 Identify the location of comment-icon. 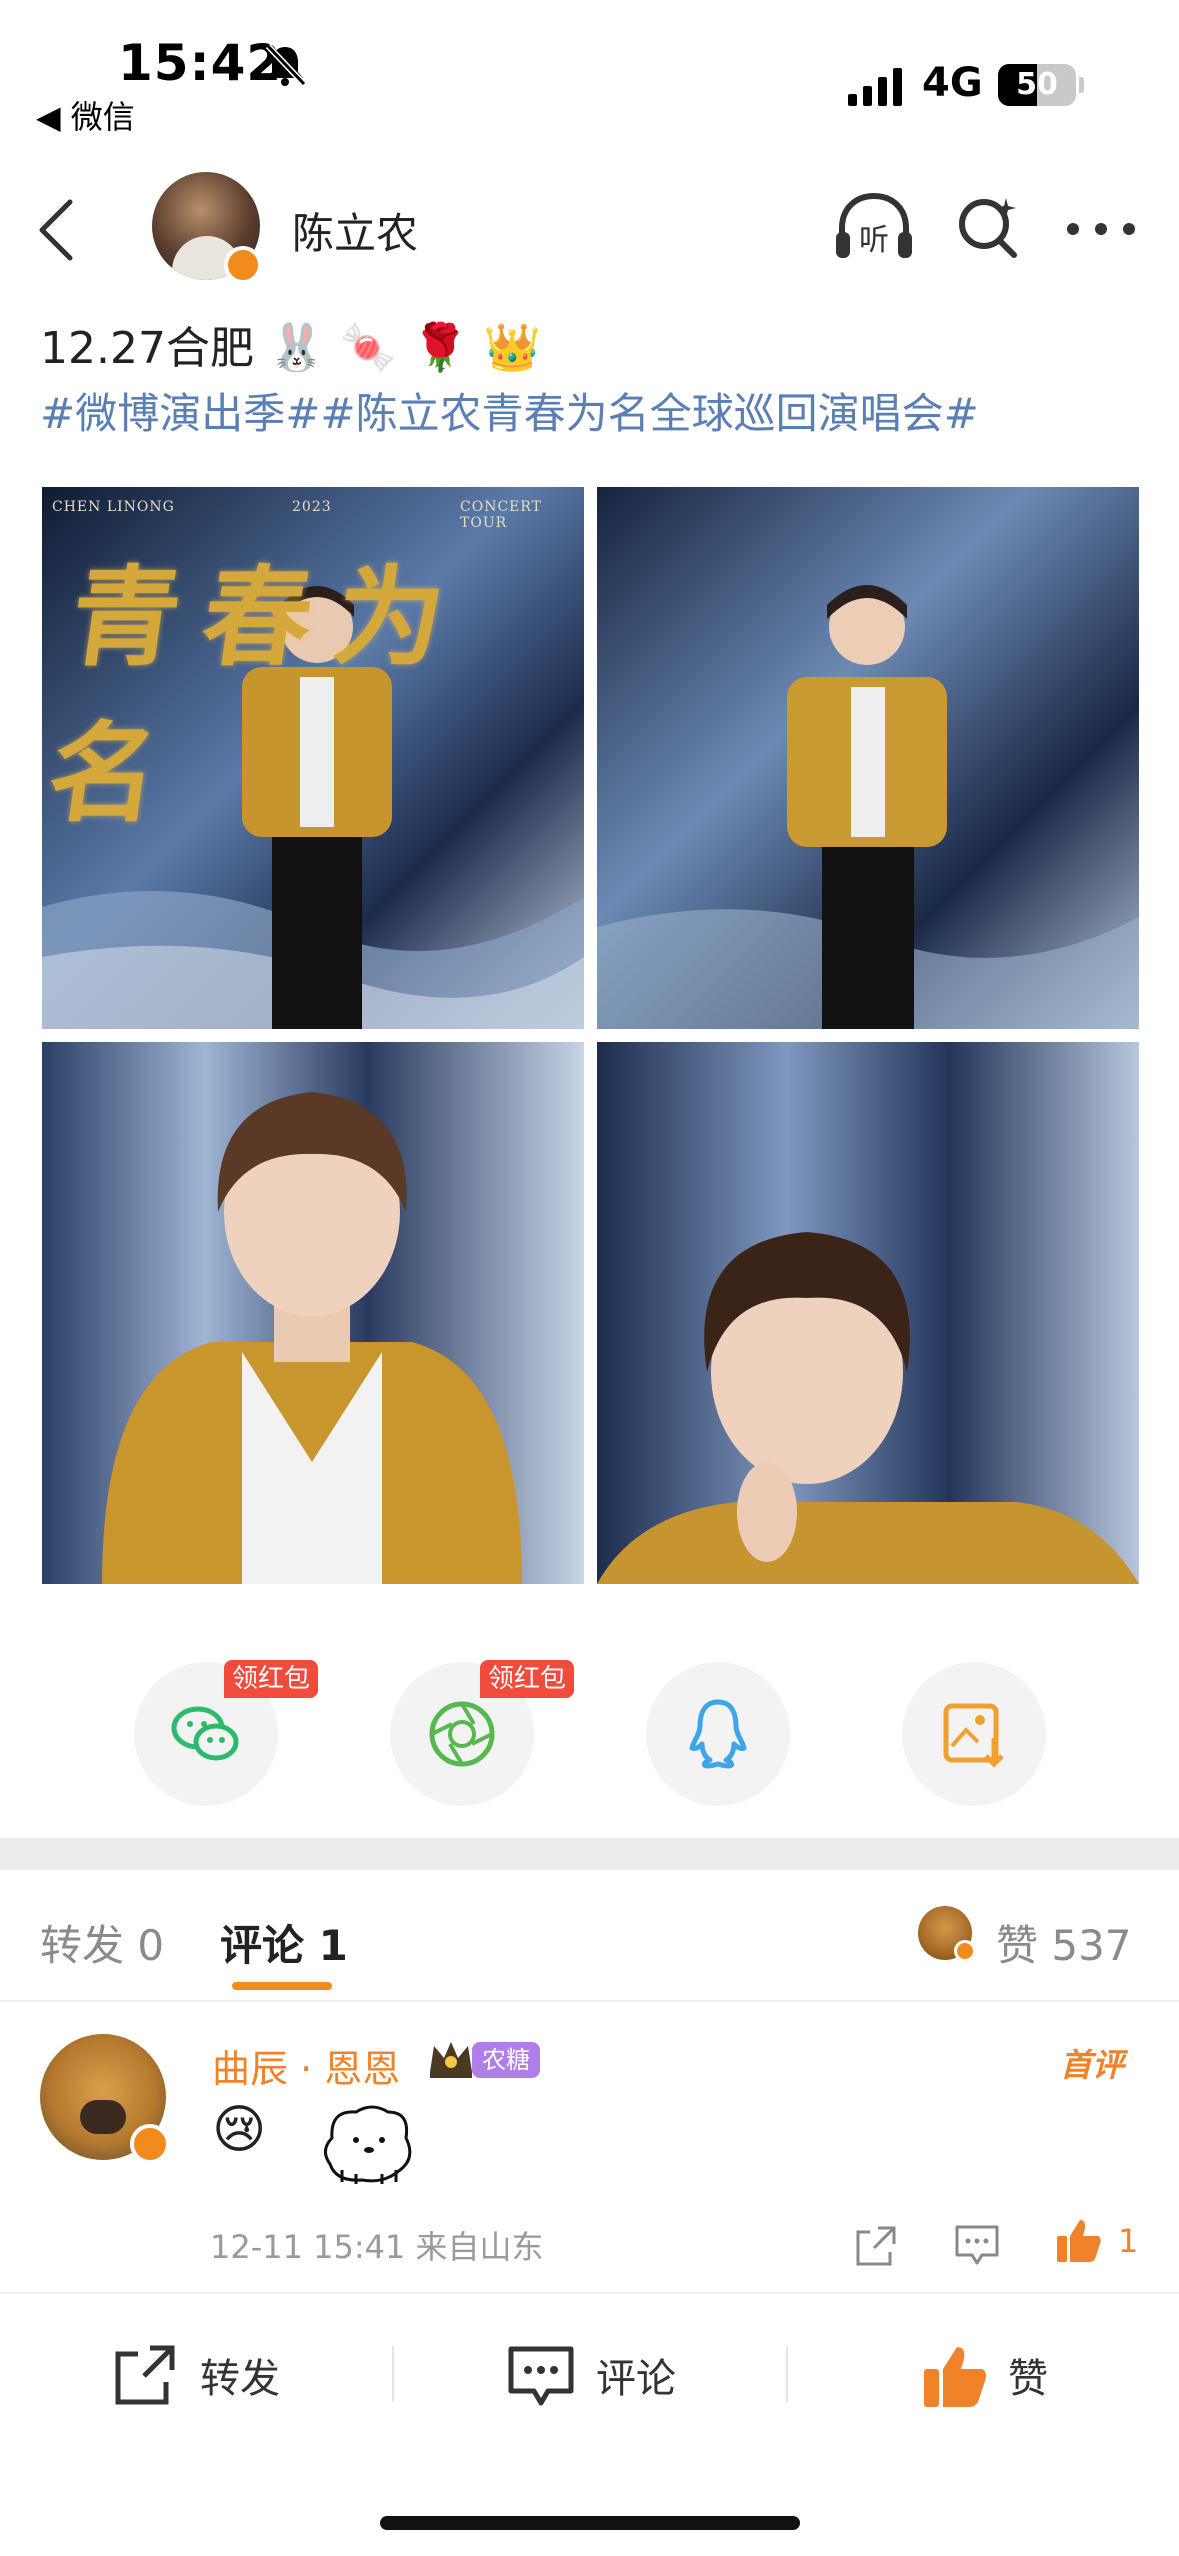
(541, 2376).